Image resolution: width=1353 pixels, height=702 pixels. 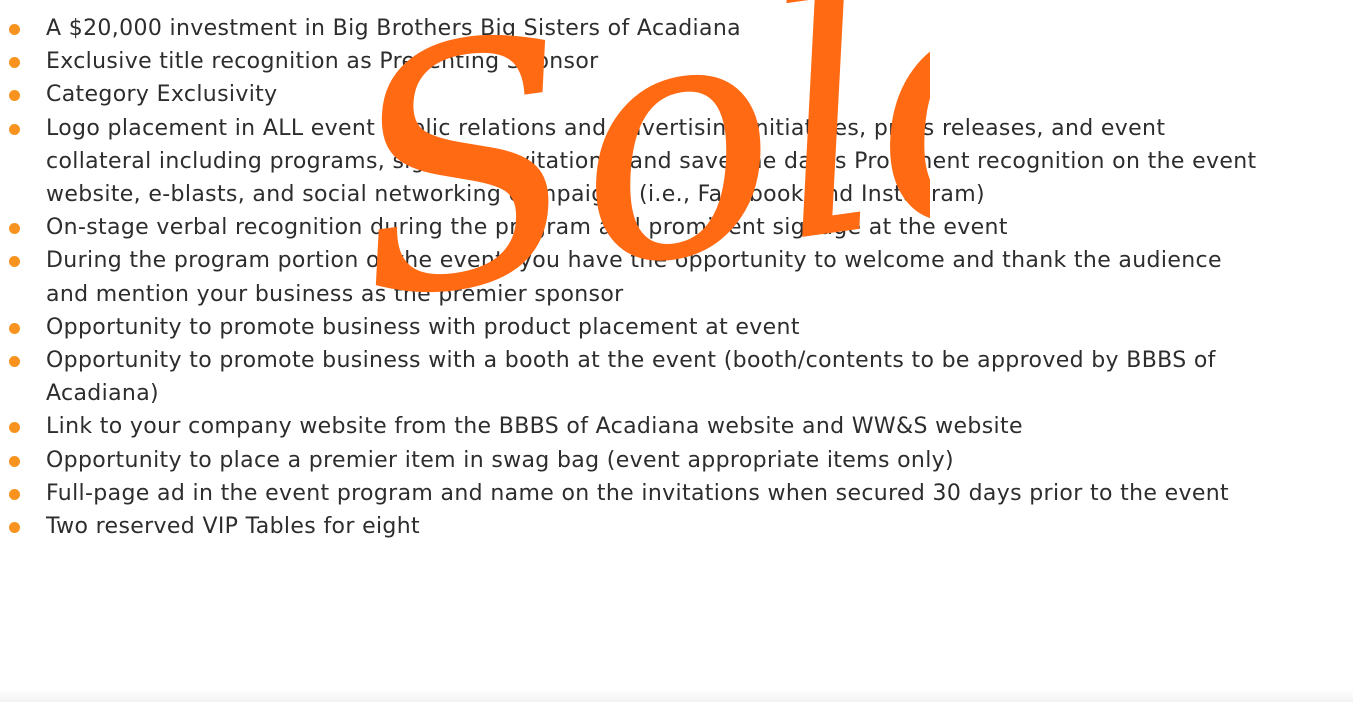 What do you see at coordinates (676, 696) in the screenshot?
I see `bottom-edge-fade` at bounding box center [676, 696].